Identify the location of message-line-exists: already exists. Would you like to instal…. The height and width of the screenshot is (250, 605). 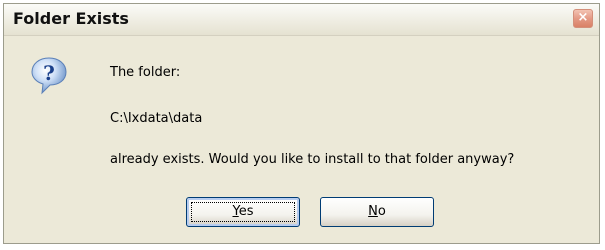
(312, 159).